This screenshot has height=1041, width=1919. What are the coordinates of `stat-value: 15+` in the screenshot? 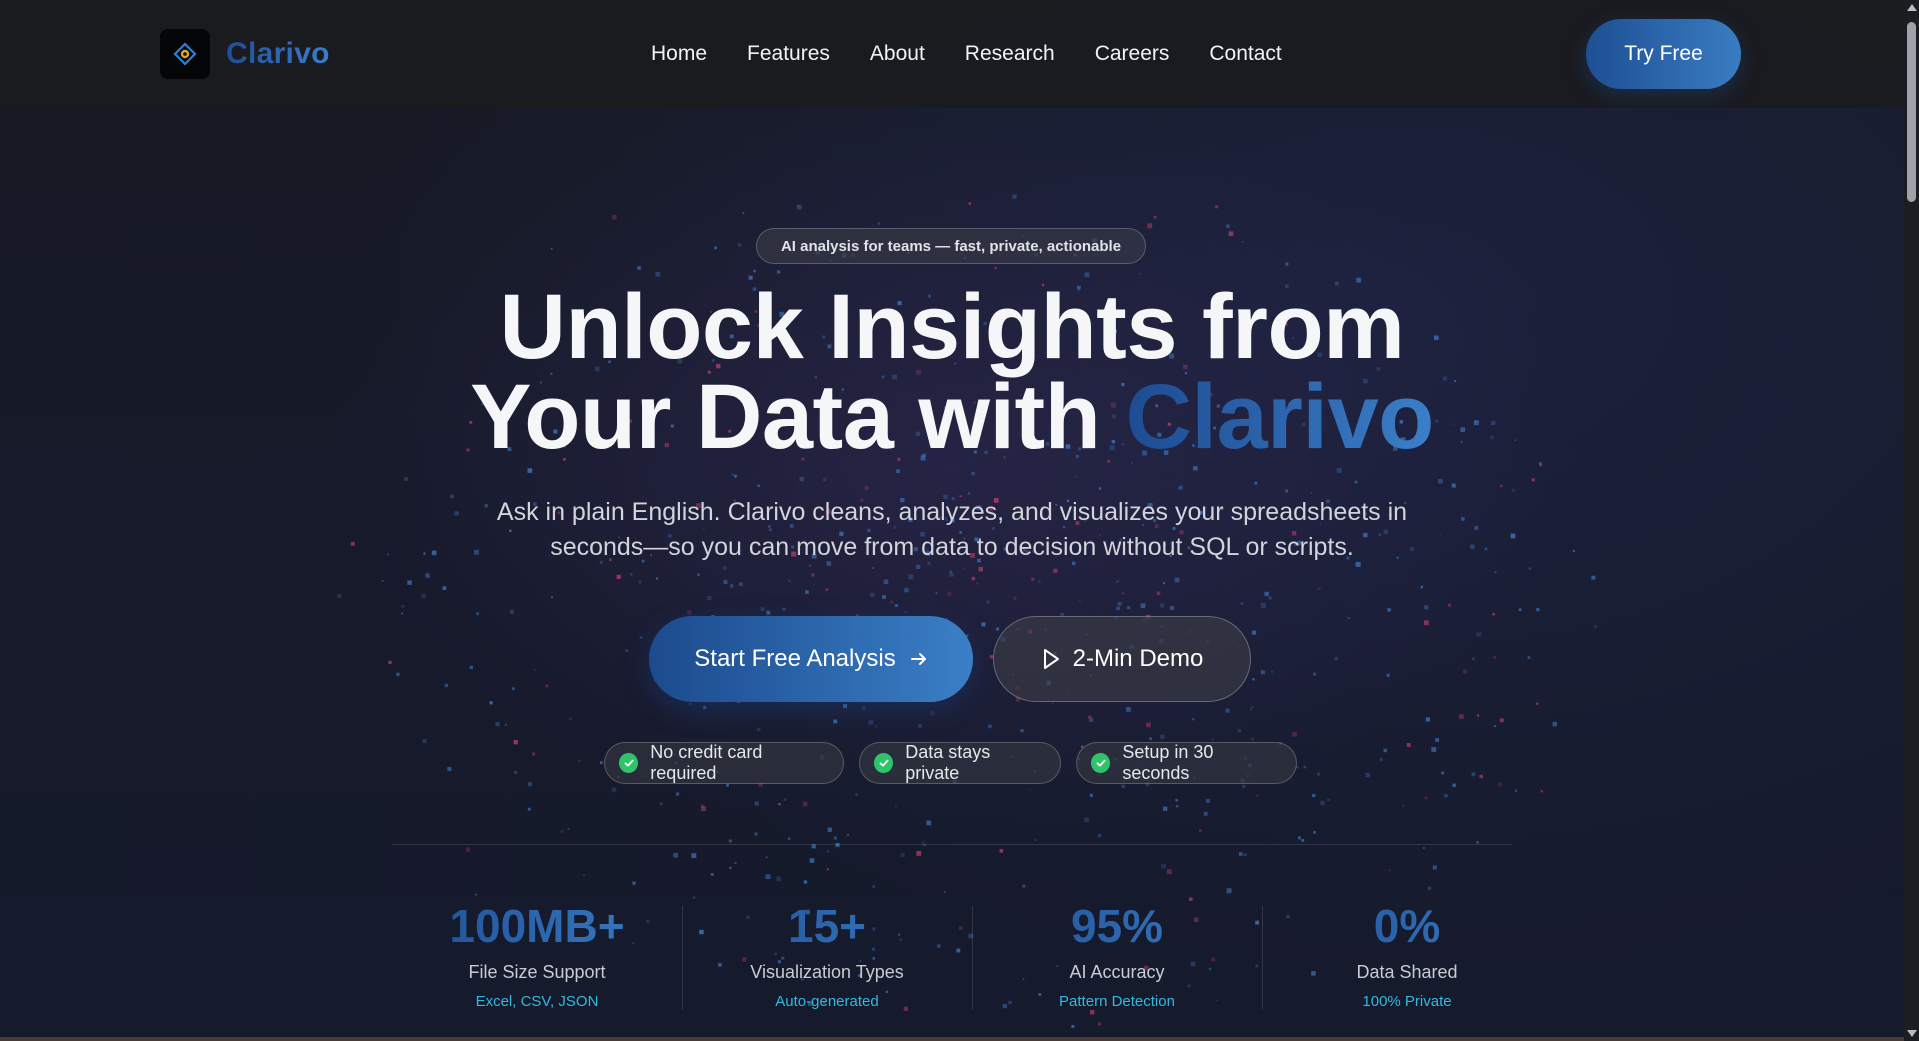 It's located at (827, 926).